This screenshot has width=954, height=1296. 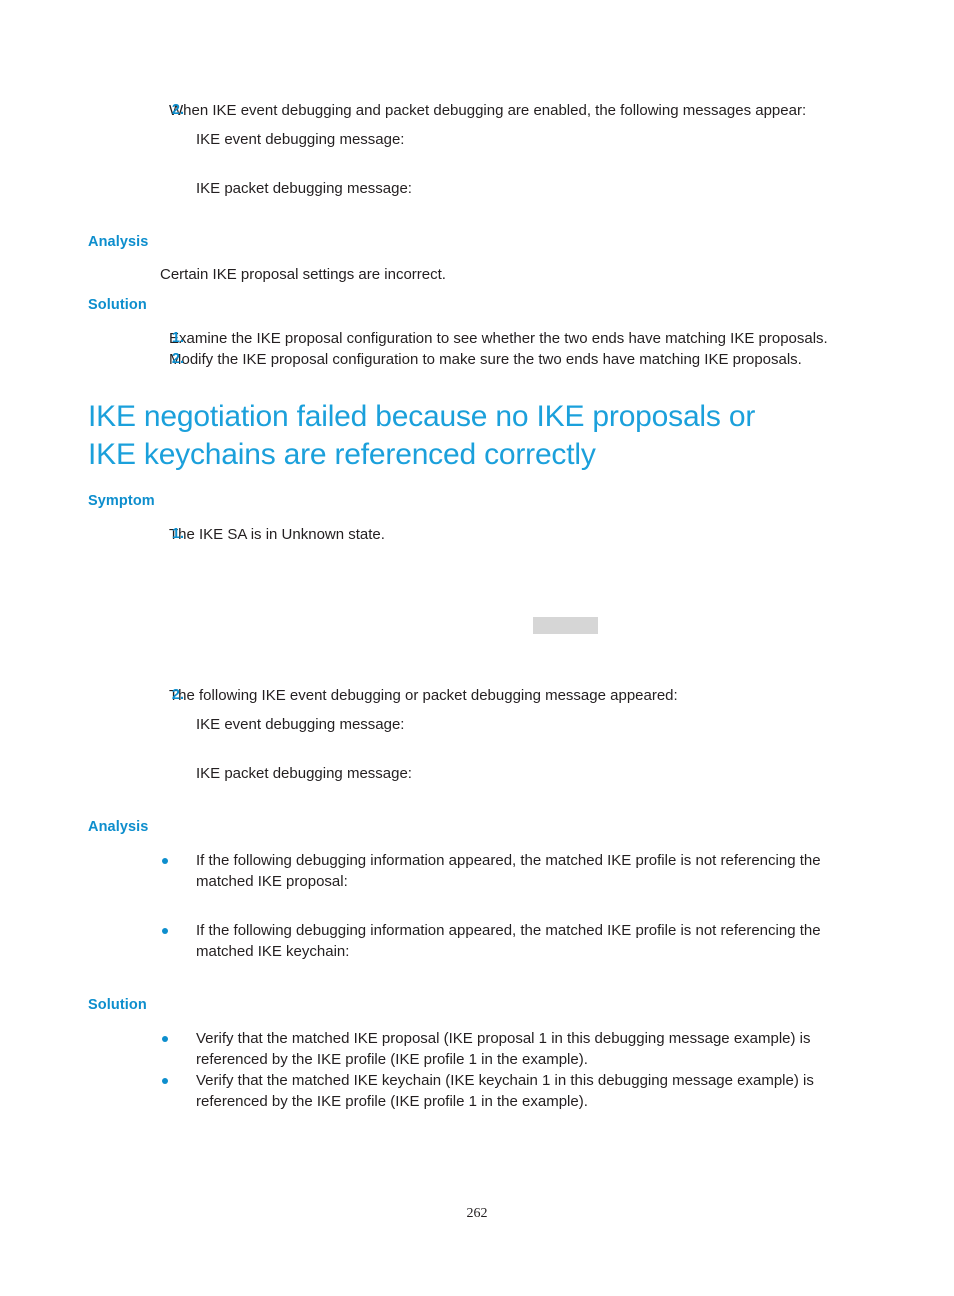 I want to click on page-number: 262, so click(x=477, y=1213).